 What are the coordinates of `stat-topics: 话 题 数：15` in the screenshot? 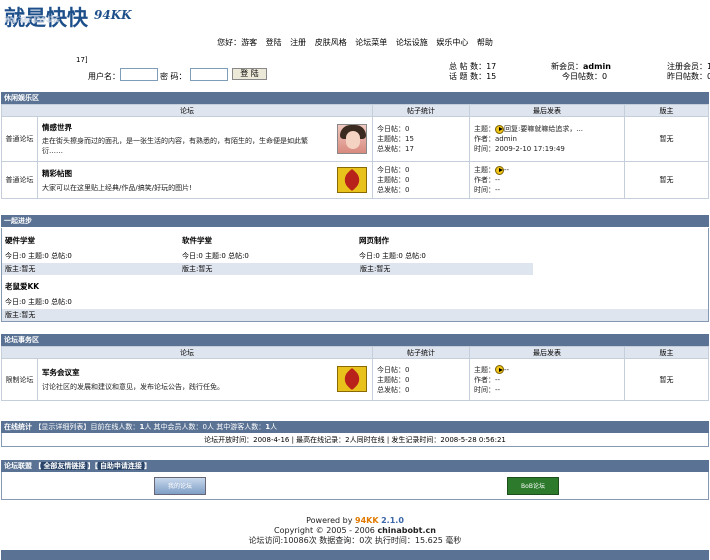 It's located at (473, 76).